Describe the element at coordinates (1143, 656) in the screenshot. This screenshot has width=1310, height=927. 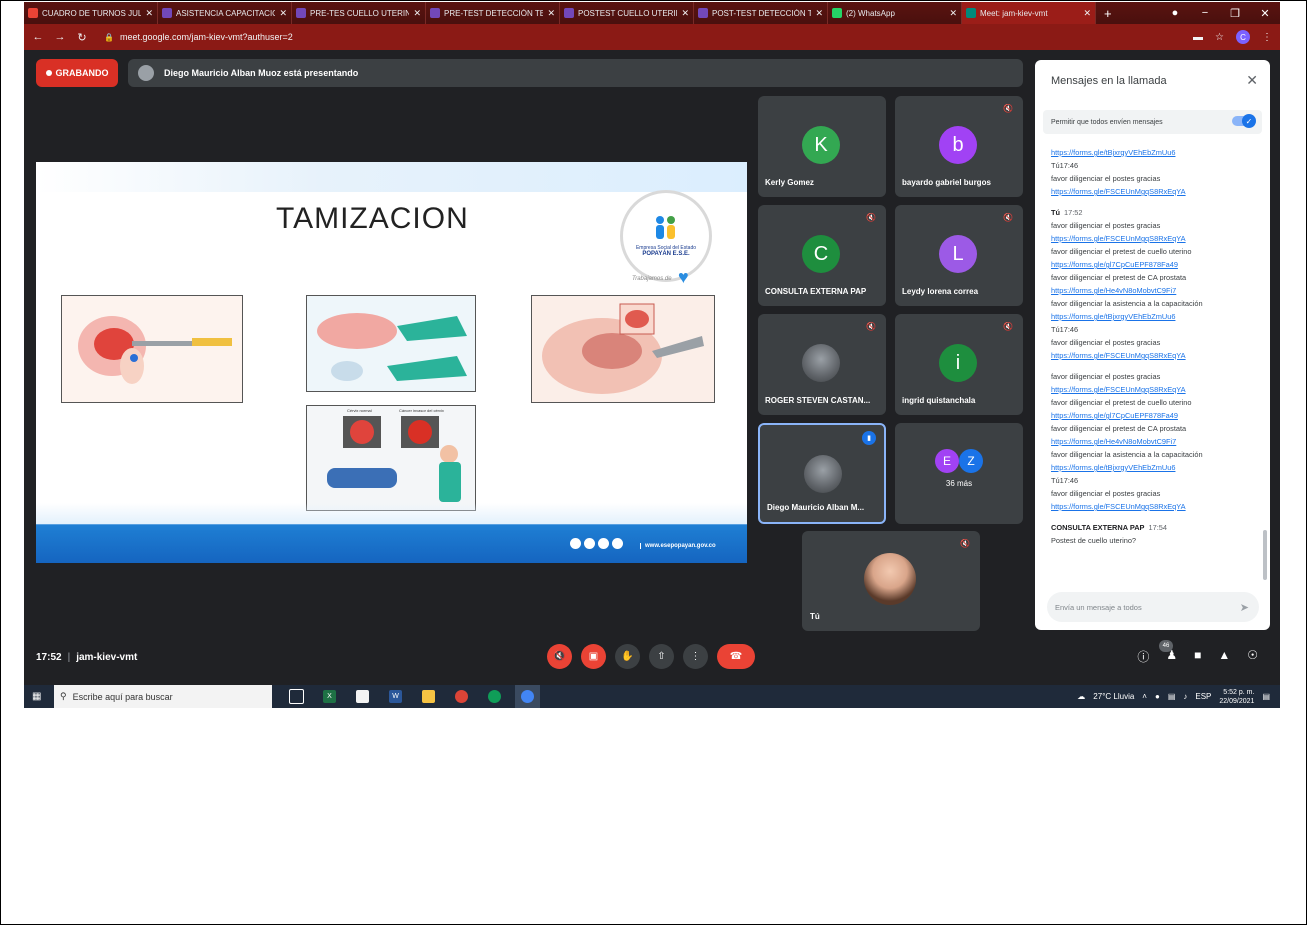
I see `info-icon: ⓘ` at that location.